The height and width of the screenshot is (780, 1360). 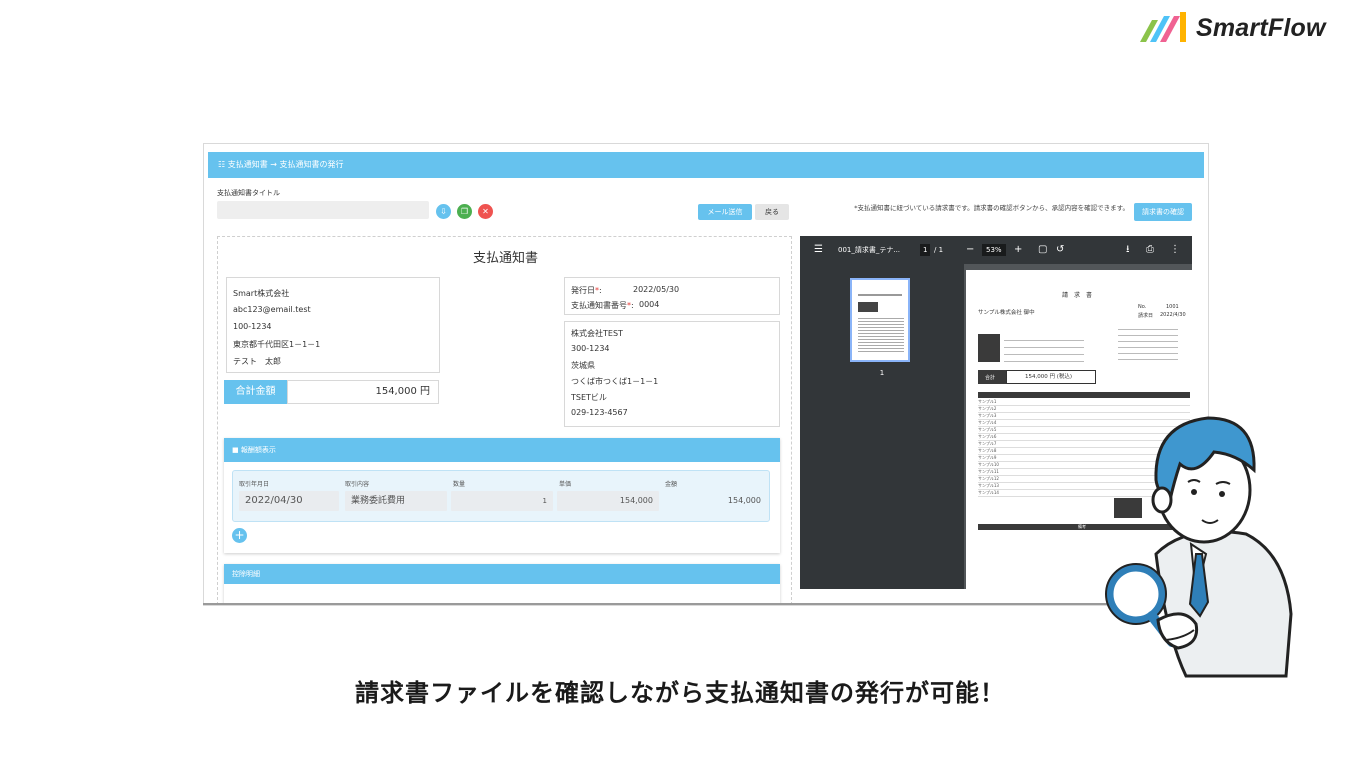 I want to click on logo-mark-icon, so click(x=1163, y=27).